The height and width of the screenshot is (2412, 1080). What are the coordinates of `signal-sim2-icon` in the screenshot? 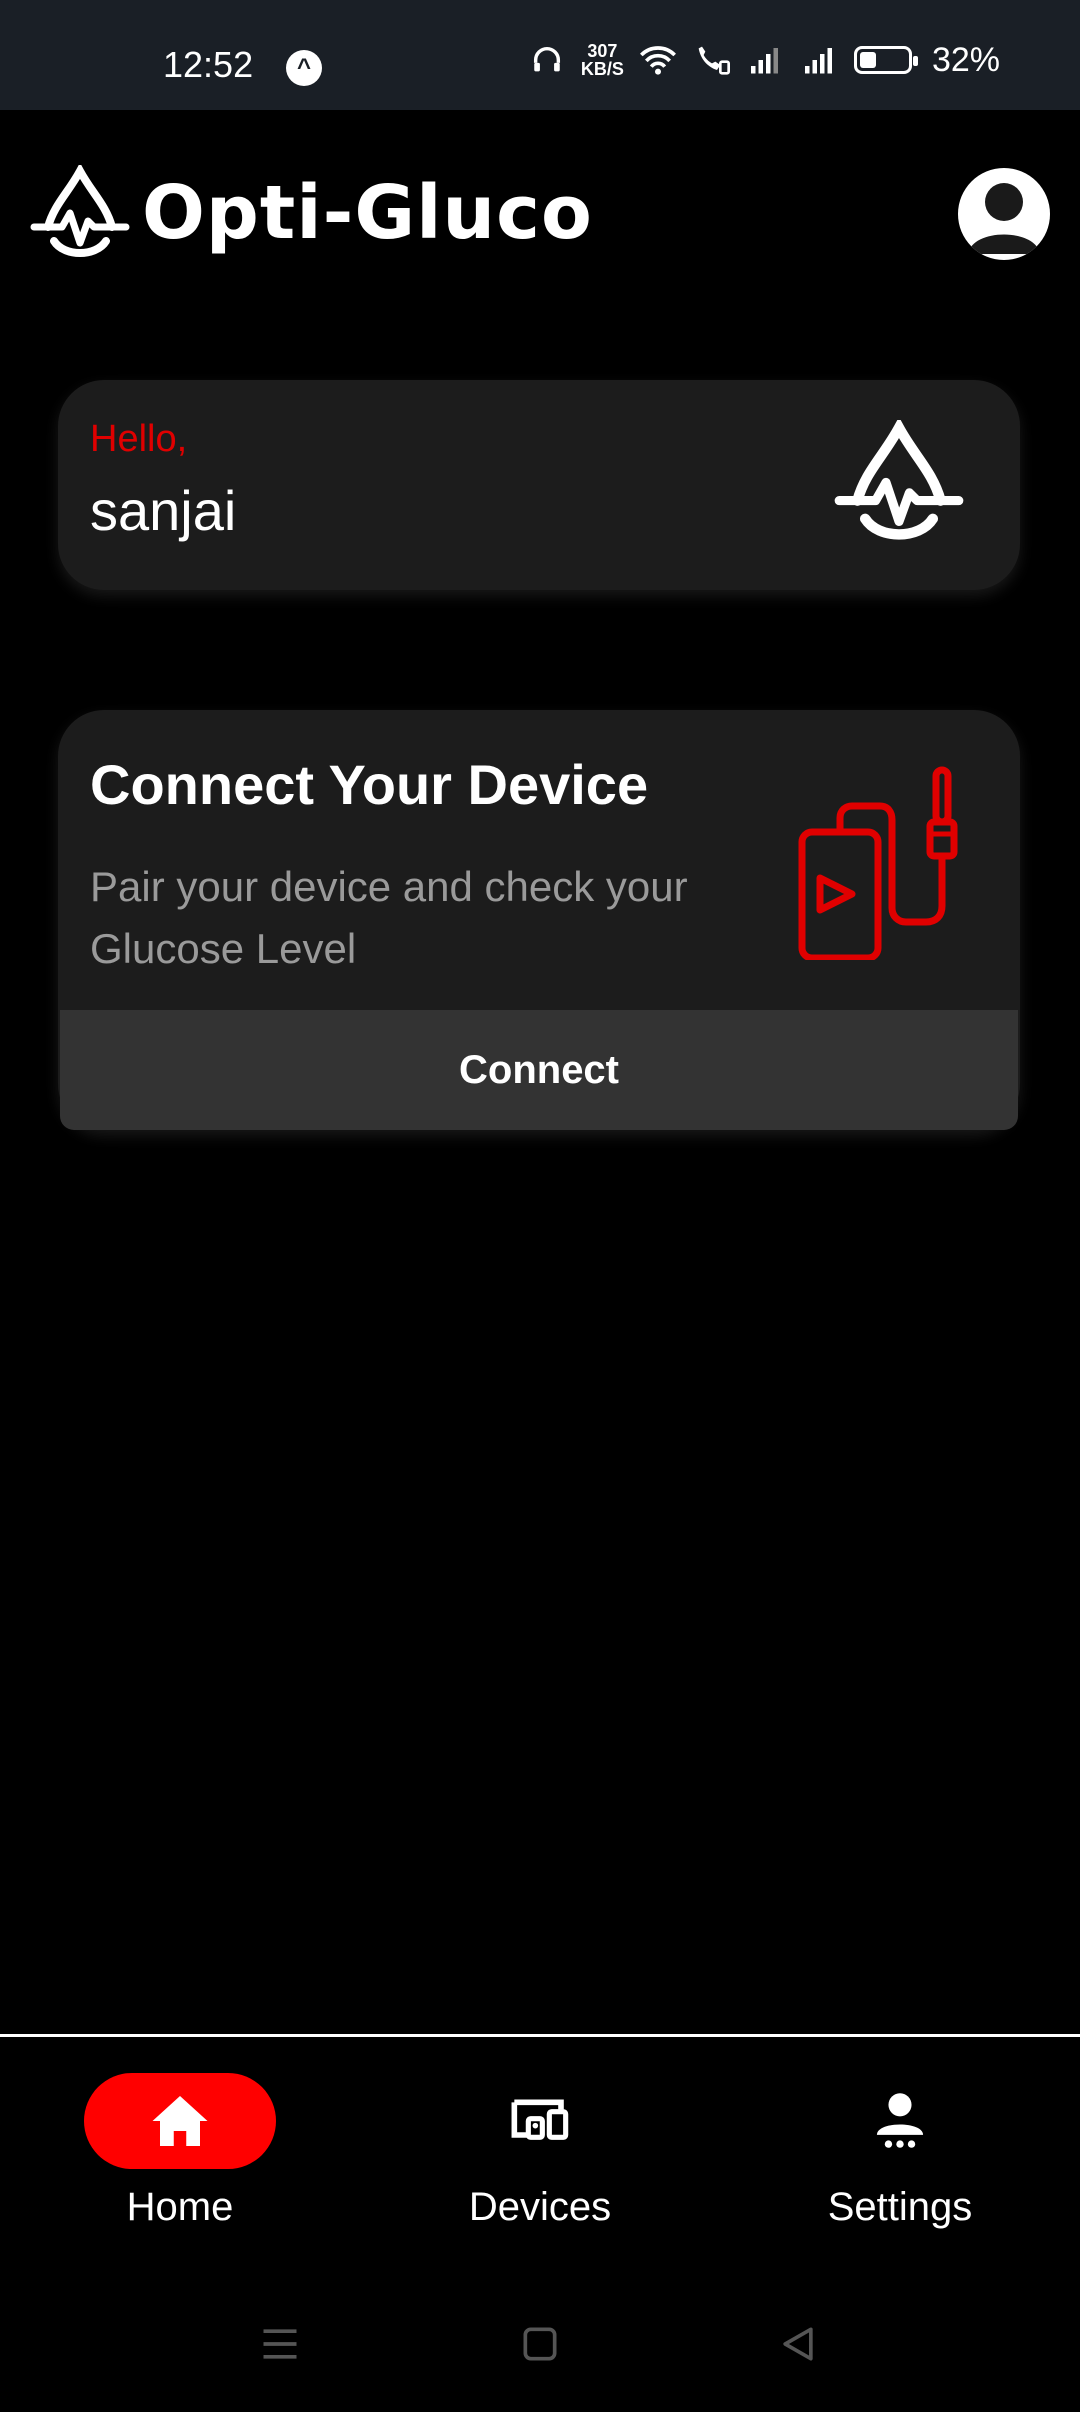 It's located at (820, 60).